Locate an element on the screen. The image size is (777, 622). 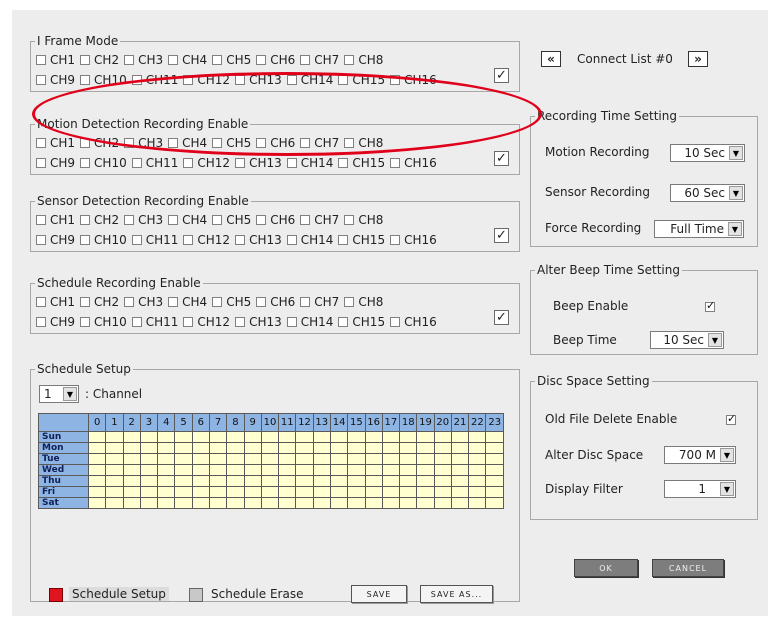
prev-connect-button: « is located at coordinates (551, 59).